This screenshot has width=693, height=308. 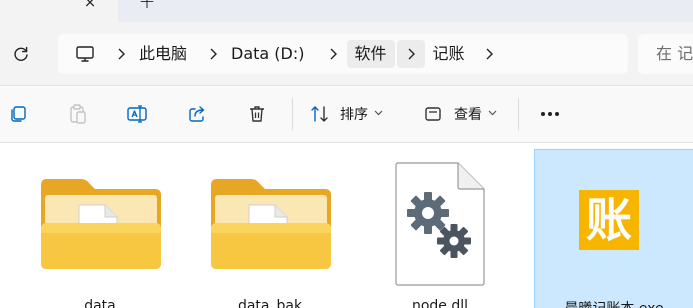 I want to click on share-icon, so click(x=197, y=114).